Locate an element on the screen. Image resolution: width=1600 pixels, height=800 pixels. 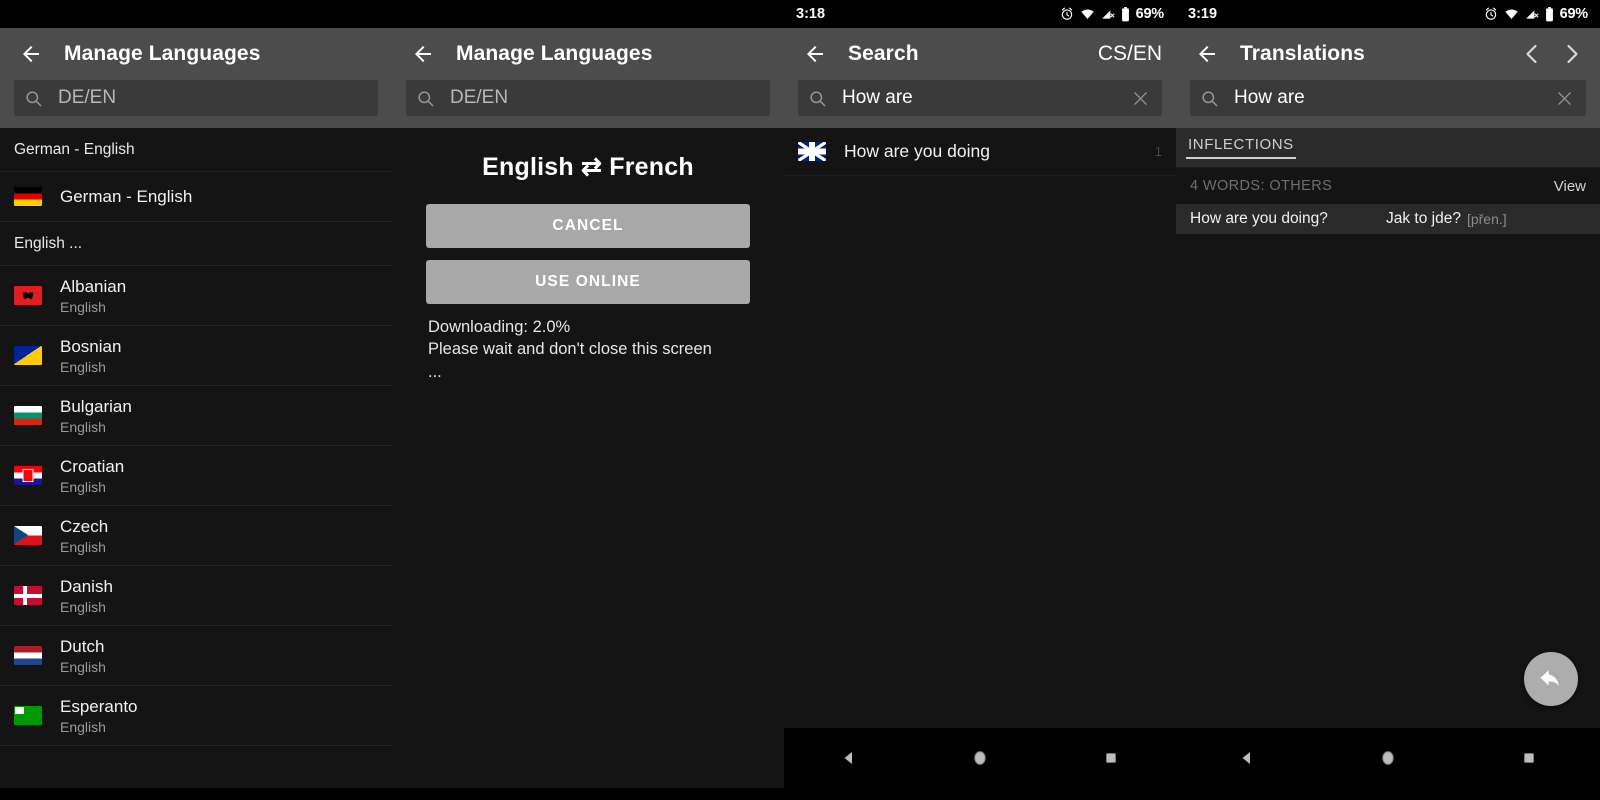
reply-icon is located at coordinates (1551, 679).